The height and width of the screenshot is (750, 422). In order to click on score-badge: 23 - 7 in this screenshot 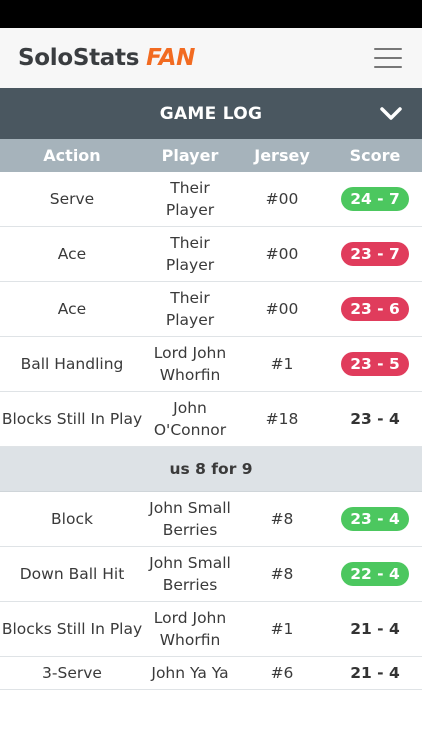, I will do `click(375, 254)`.